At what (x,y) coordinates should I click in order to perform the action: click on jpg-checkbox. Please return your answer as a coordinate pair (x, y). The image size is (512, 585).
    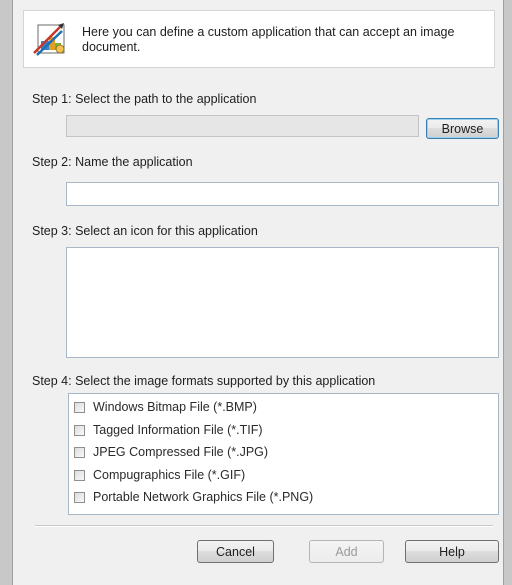
    Looking at the image, I should click on (79, 452).